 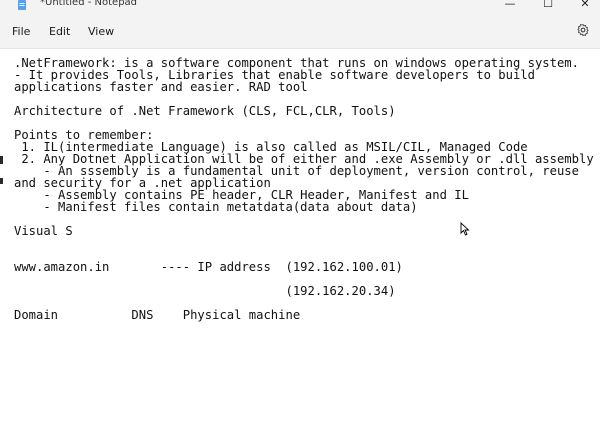 What do you see at coordinates (300, 7) in the screenshot?
I see `title-bar: *Untitled - Notepad — ☐ ✕` at bounding box center [300, 7].